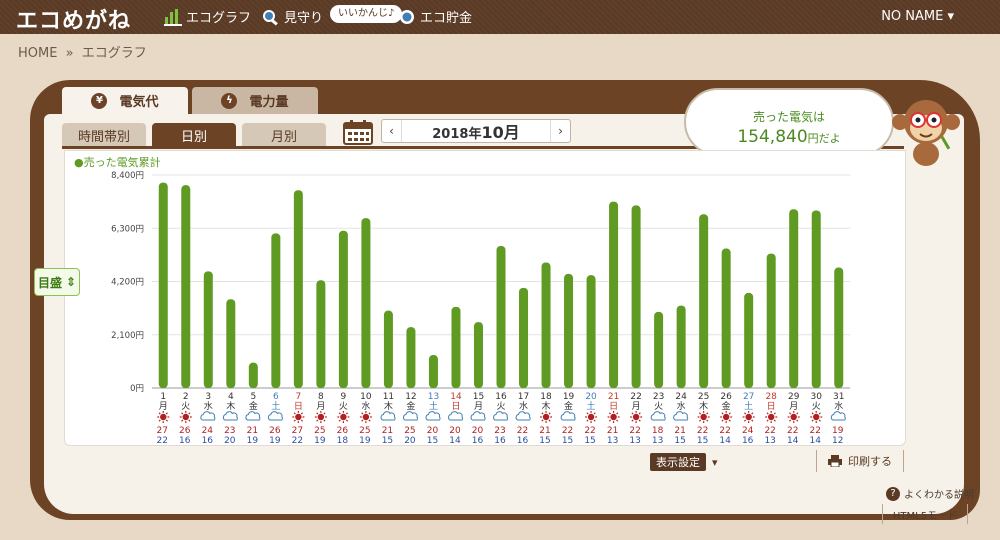 The image size is (1000, 540). What do you see at coordinates (344, 397) in the screenshot?
I see `x-tick-day: 9` at bounding box center [344, 397].